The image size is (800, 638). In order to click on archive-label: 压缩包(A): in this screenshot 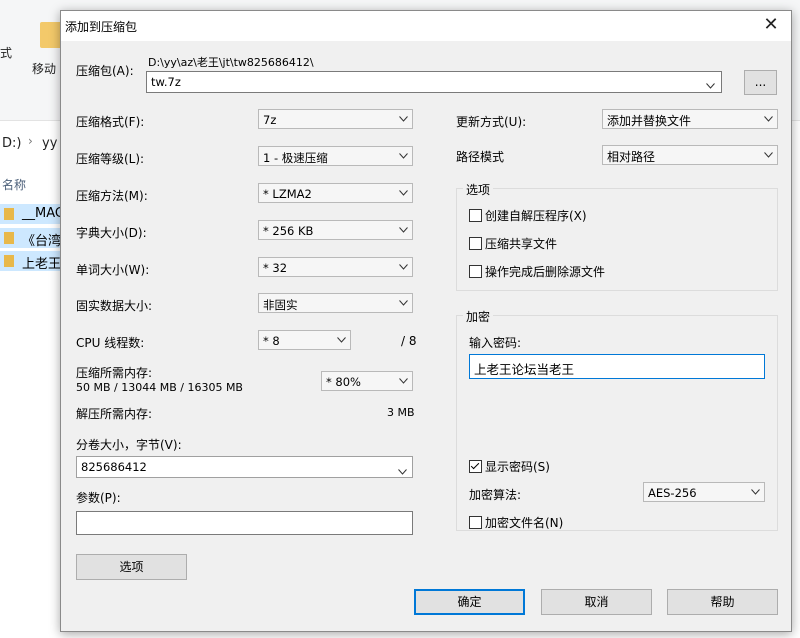, I will do `click(105, 71)`.